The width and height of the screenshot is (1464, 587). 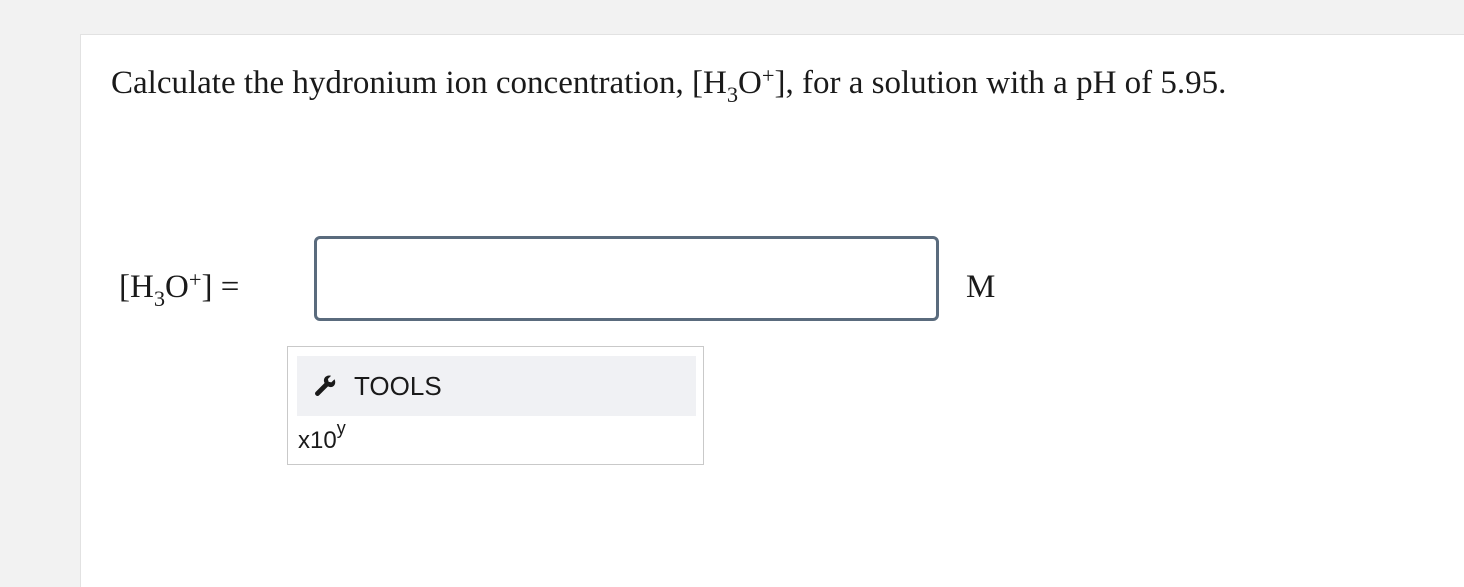 What do you see at coordinates (177, 287) in the screenshot?
I see `answer-label-middle: O` at bounding box center [177, 287].